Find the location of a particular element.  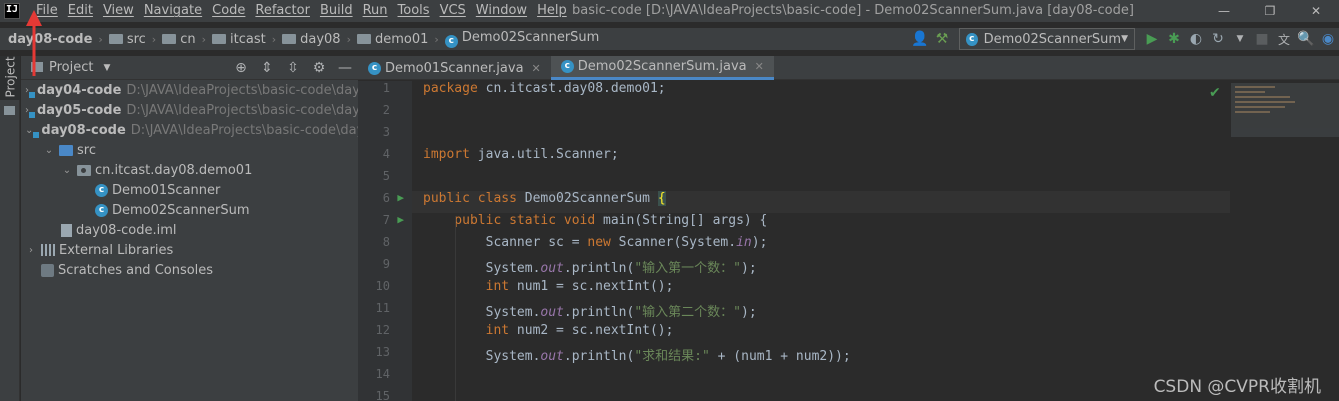

line-number: 12 is located at coordinates (382, 330).